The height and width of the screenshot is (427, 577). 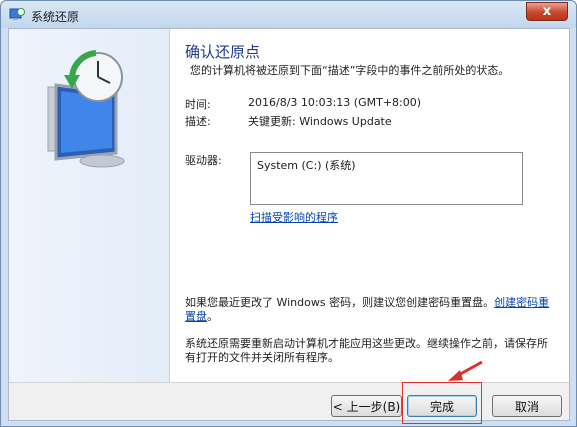 What do you see at coordinates (386, 178) in the screenshot?
I see `driver-list: System (C:) (系统)` at bounding box center [386, 178].